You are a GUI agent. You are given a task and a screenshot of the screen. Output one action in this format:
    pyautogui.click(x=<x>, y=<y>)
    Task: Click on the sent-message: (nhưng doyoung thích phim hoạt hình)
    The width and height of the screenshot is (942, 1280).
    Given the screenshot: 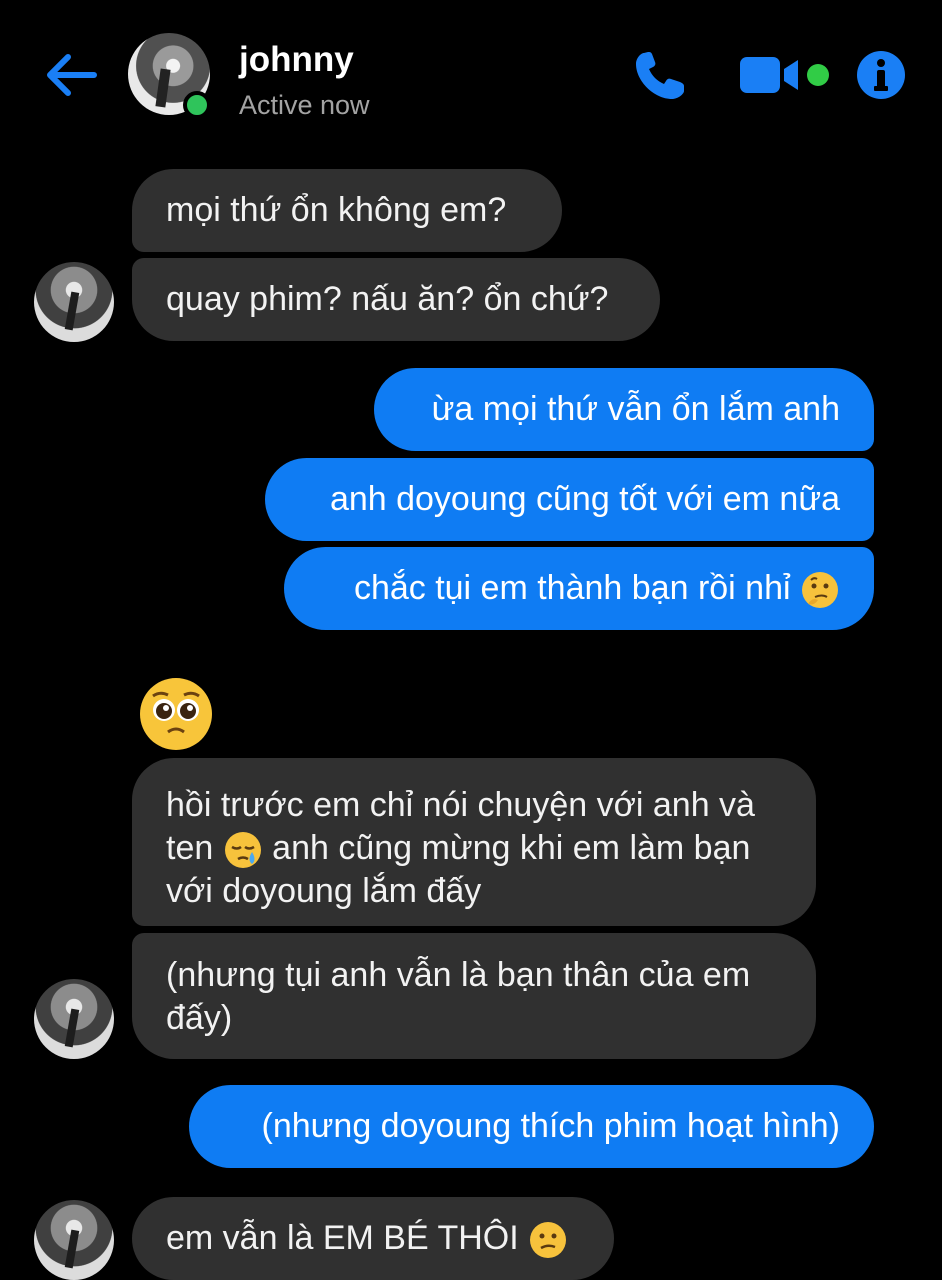 What is the action you would take?
    pyautogui.click(x=531, y=1126)
    